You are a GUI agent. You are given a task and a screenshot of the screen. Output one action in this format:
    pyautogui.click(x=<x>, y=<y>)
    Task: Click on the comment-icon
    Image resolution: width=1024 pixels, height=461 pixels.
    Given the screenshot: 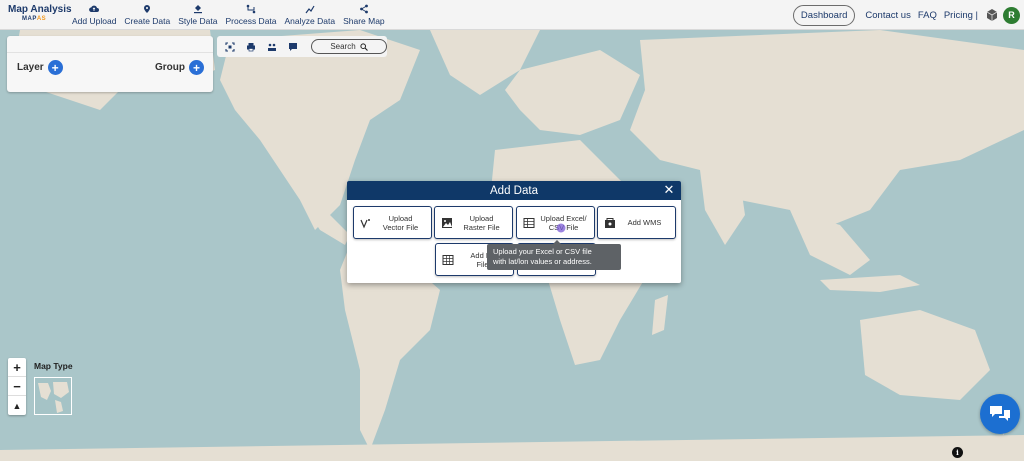 What is the action you would take?
    pyautogui.click(x=293, y=46)
    